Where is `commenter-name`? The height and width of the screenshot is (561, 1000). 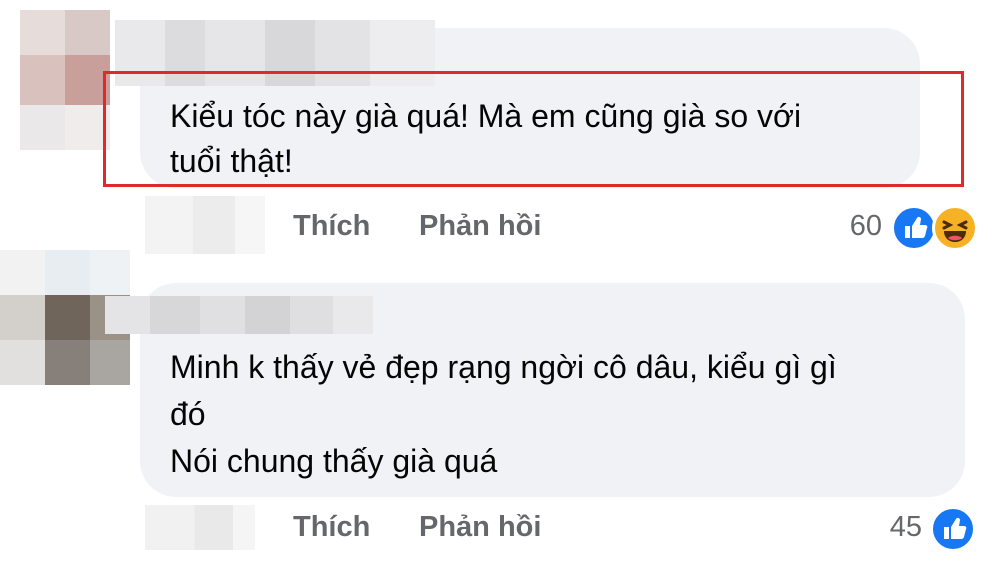
commenter-name is located at coordinates (239, 315).